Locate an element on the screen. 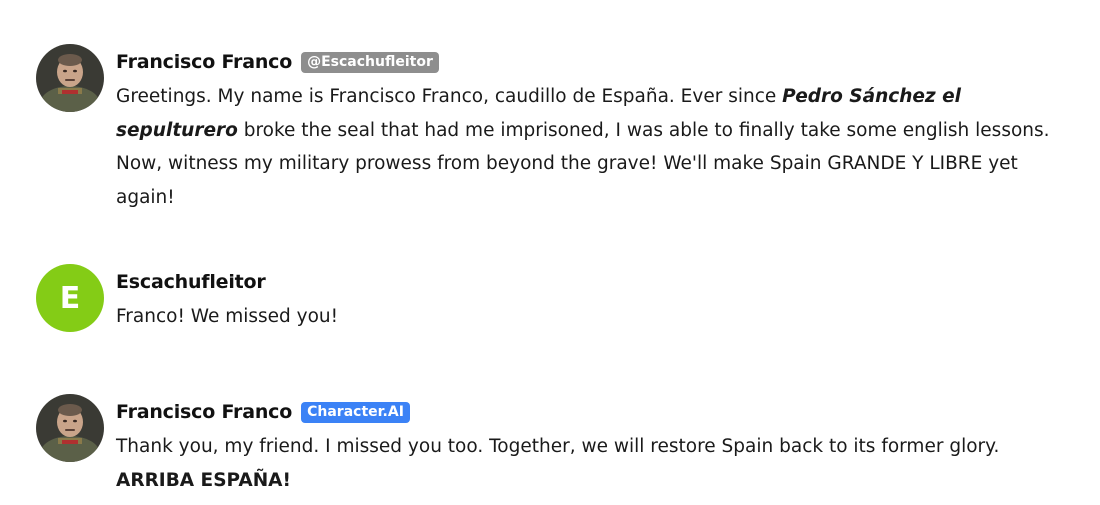 The width and height of the screenshot is (1100, 505). message-header: Francisco Franco @Escachufleitor is located at coordinates (583, 62).